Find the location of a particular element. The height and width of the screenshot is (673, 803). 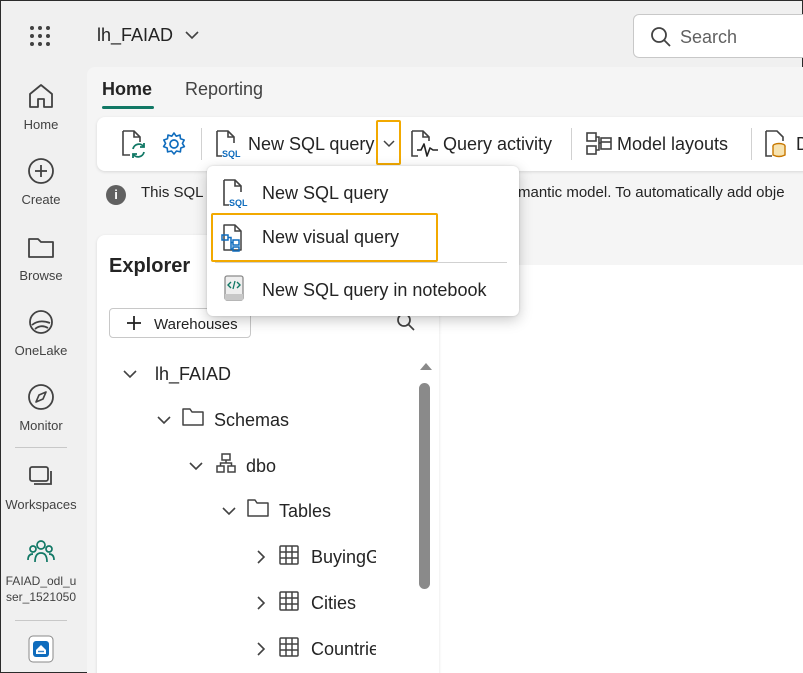

rail-label: Workspaces is located at coordinates (41, 504).